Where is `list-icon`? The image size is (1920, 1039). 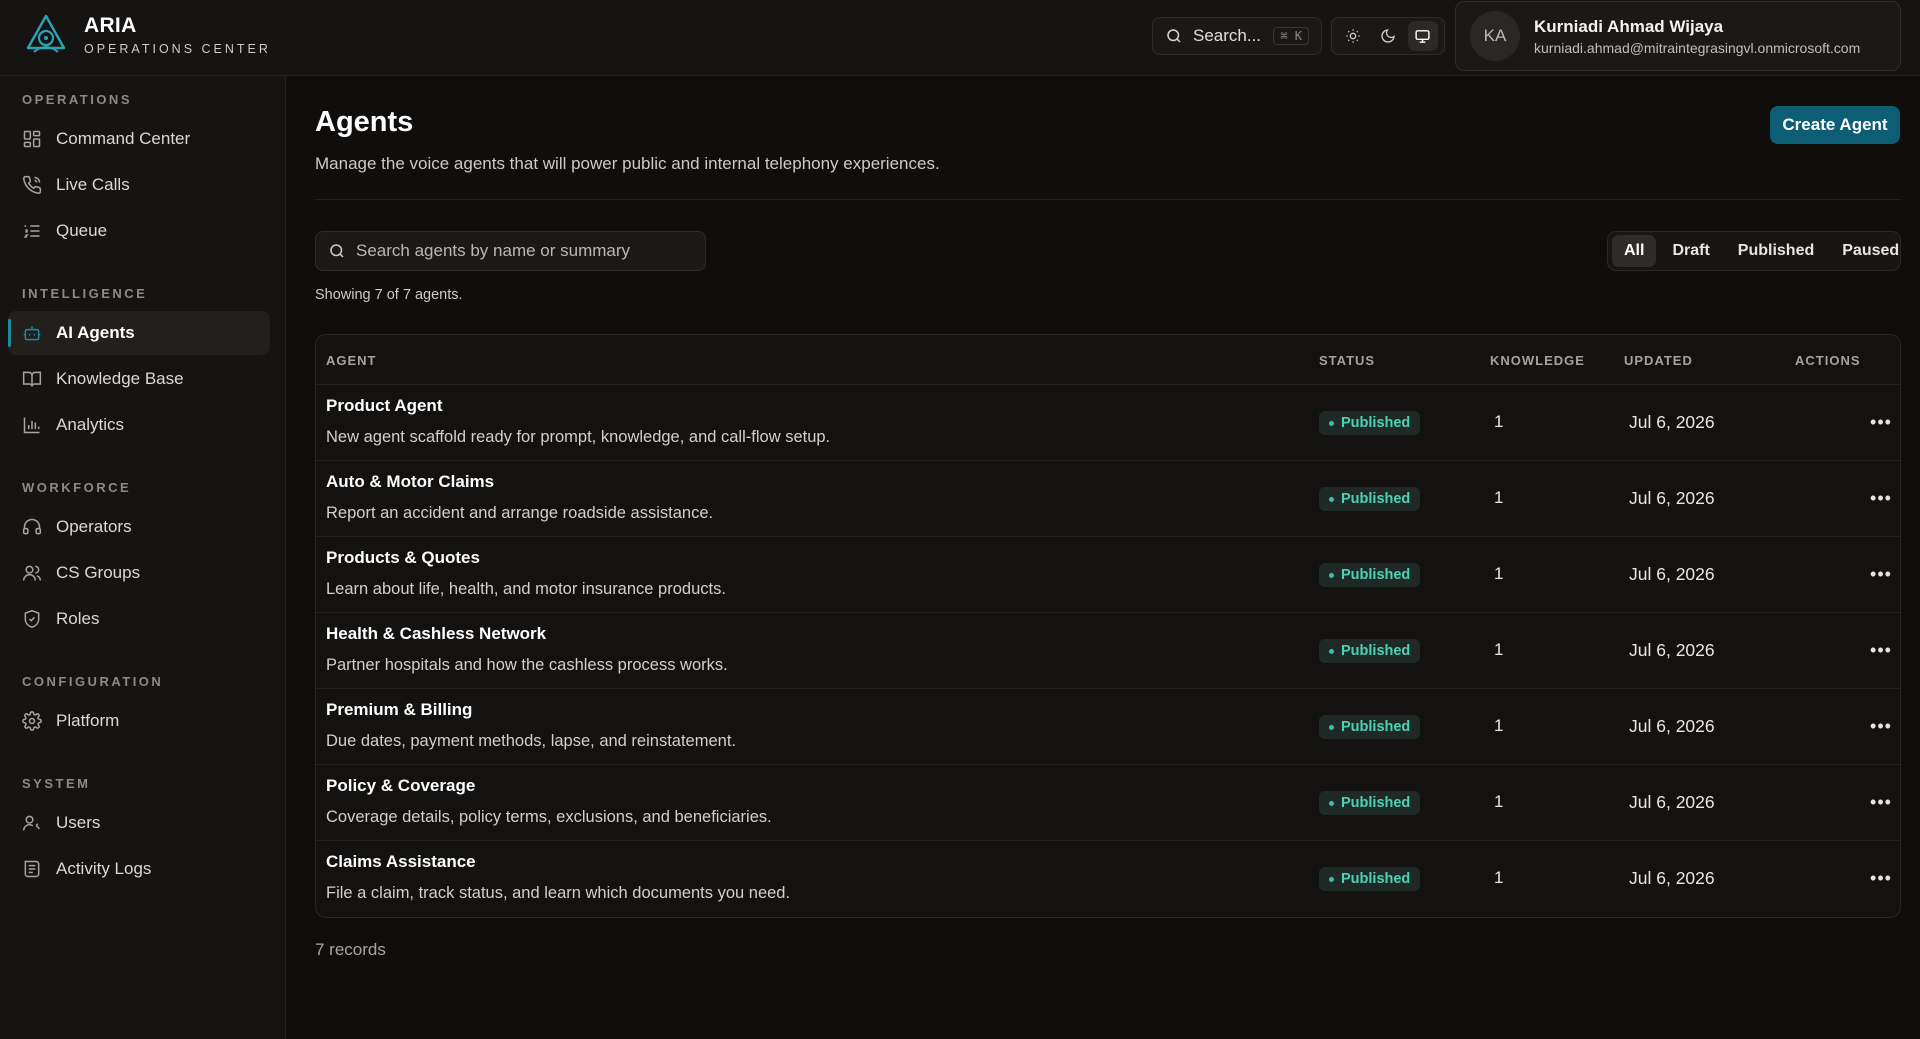
list-icon is located at coordinates (32, 231).